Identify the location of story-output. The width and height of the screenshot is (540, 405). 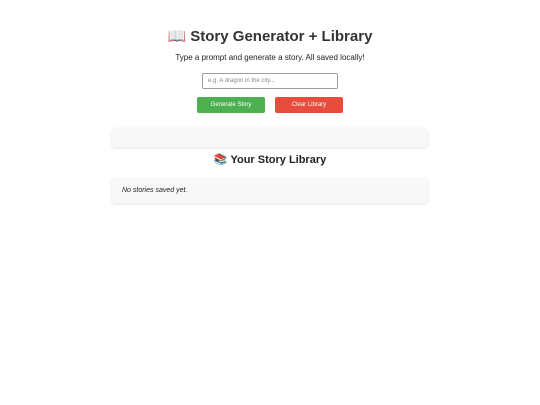
(270, 137).